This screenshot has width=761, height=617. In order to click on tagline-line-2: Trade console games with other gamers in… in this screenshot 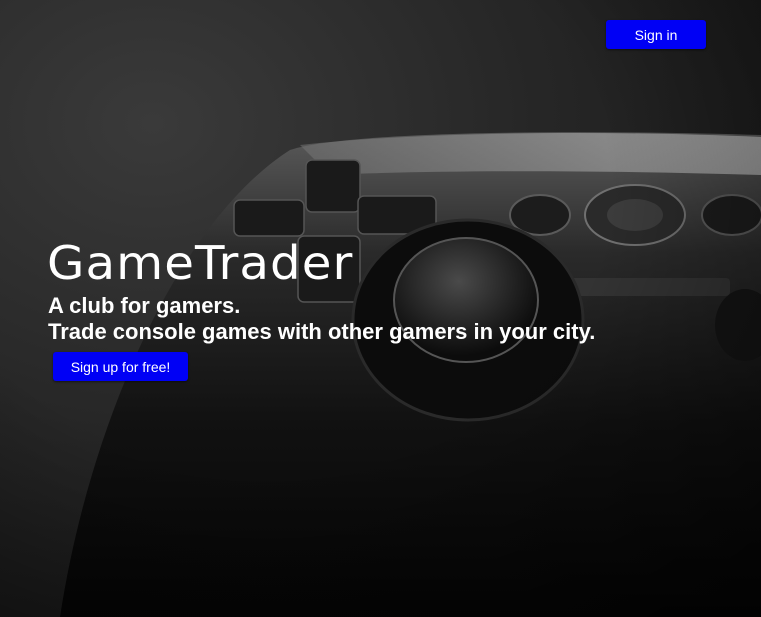, I will do `click(322, 331)`.